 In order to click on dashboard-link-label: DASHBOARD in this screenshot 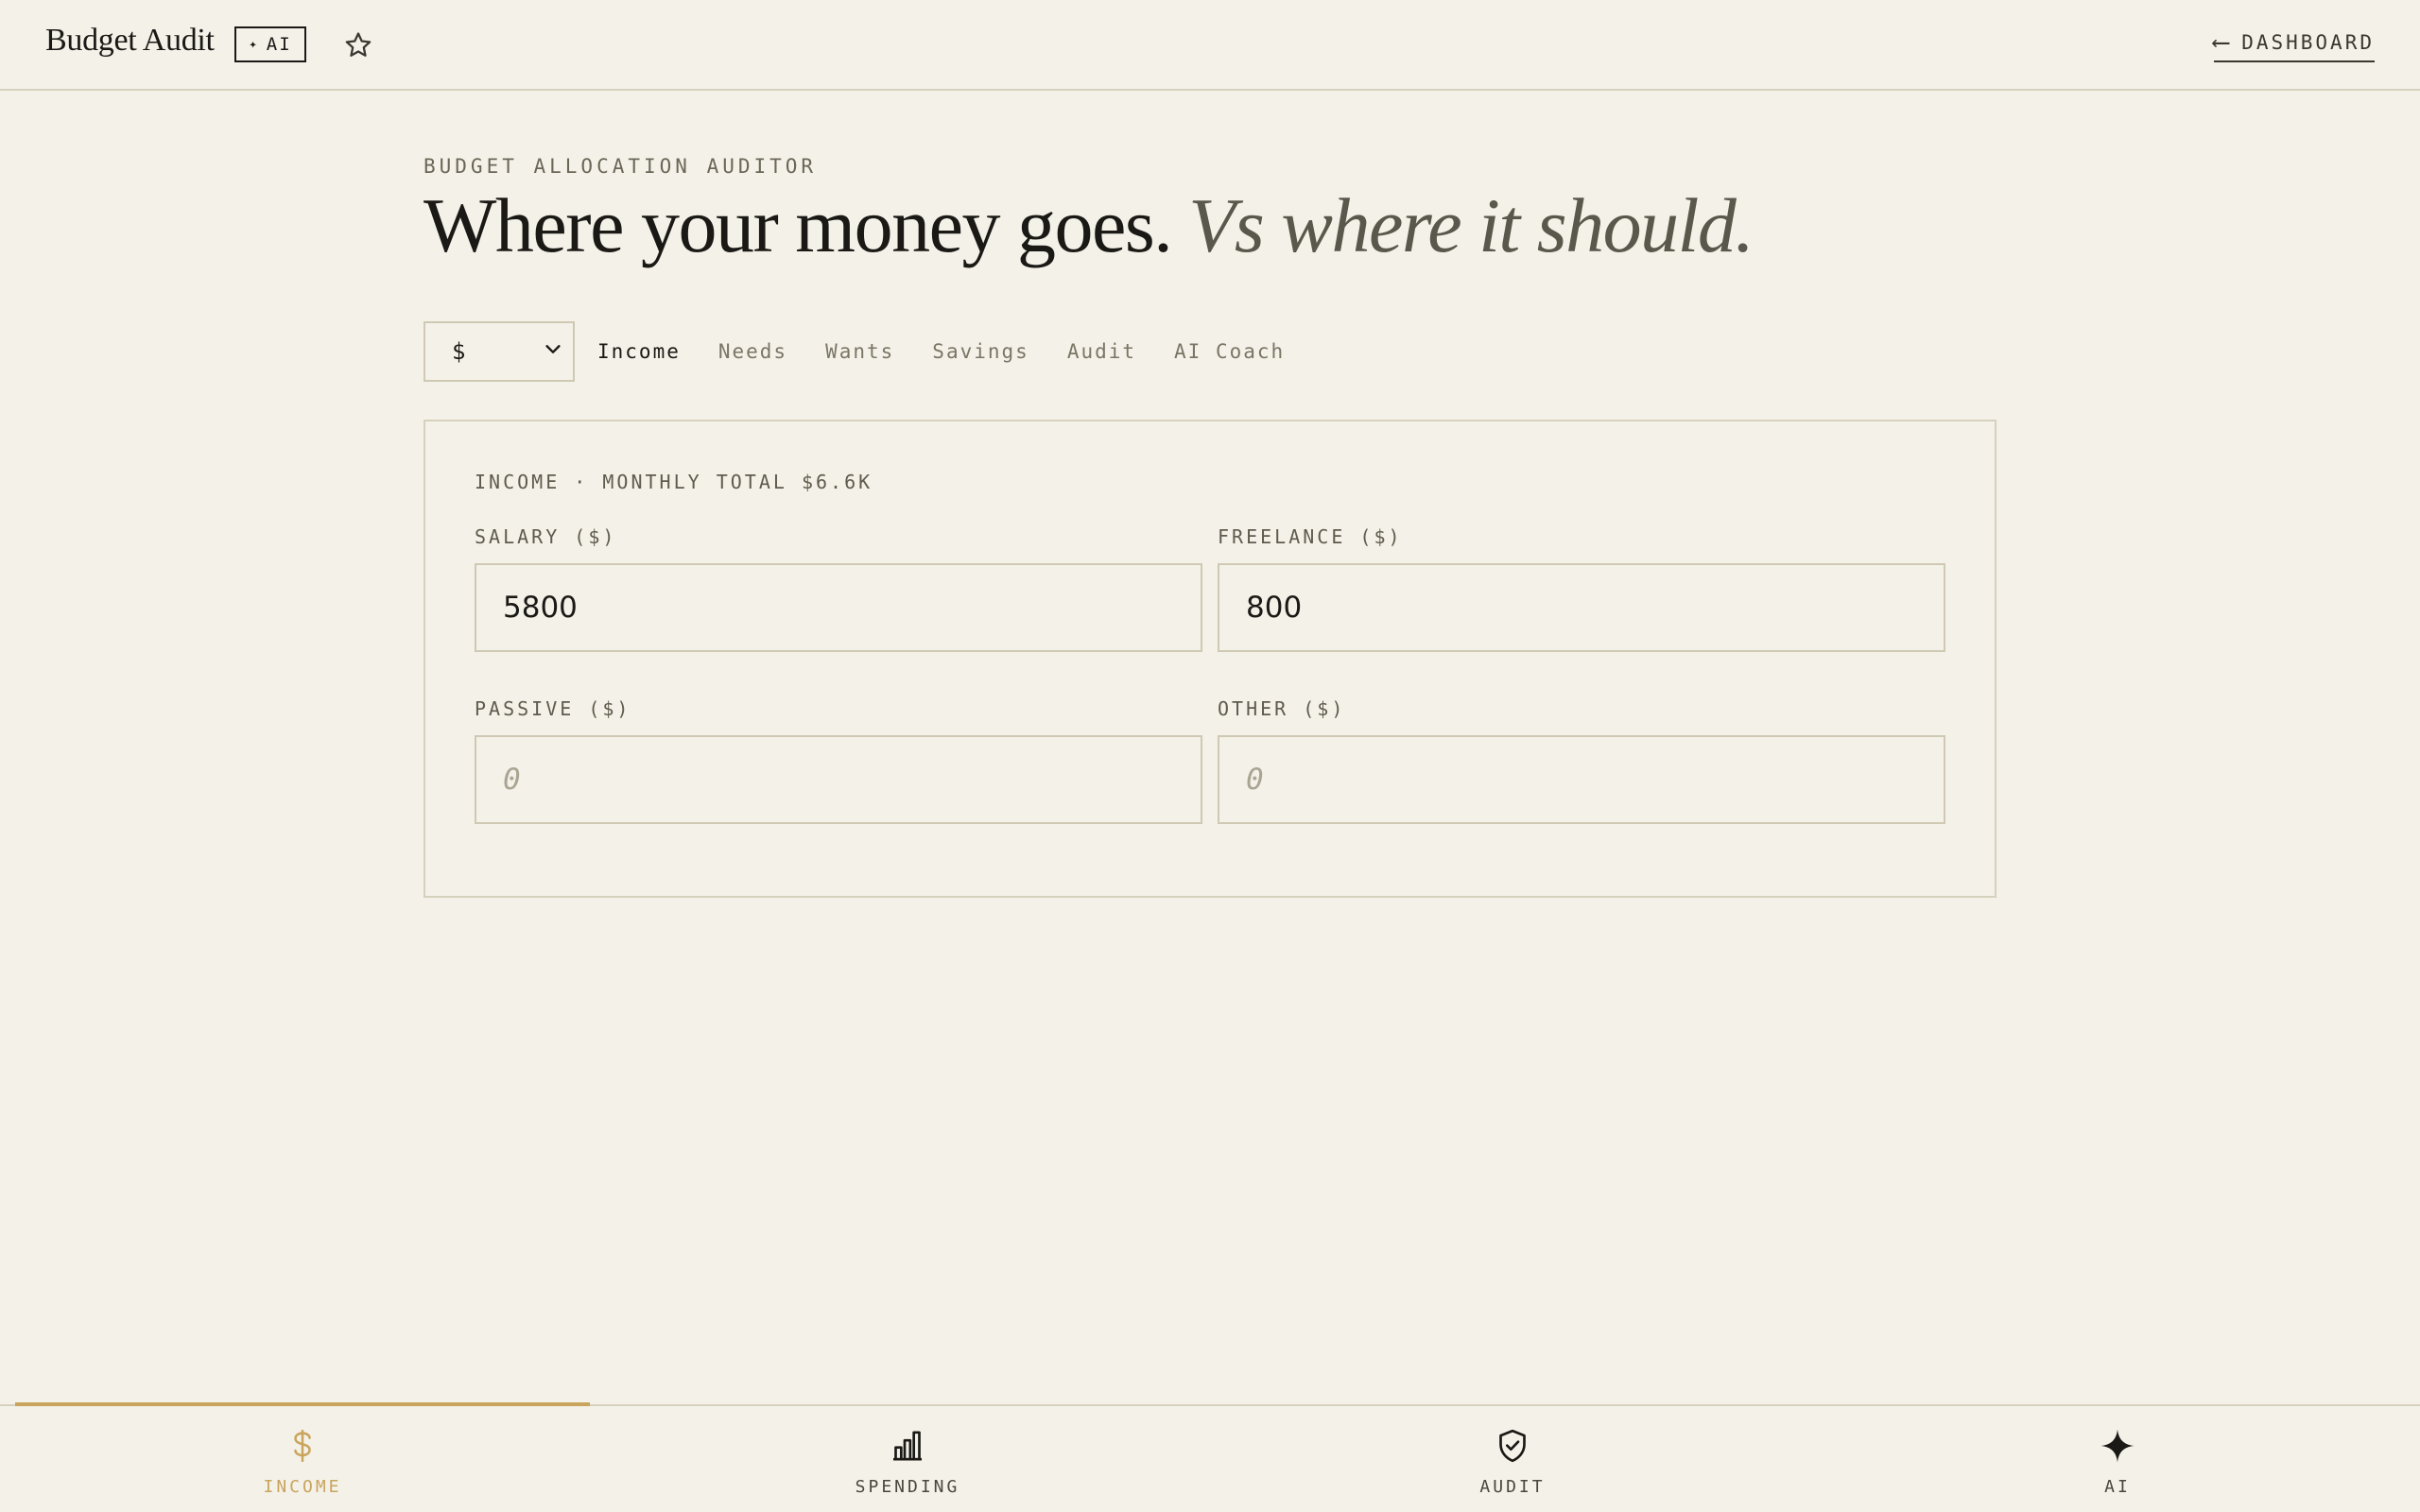, I will do `click(2308, 42)`.